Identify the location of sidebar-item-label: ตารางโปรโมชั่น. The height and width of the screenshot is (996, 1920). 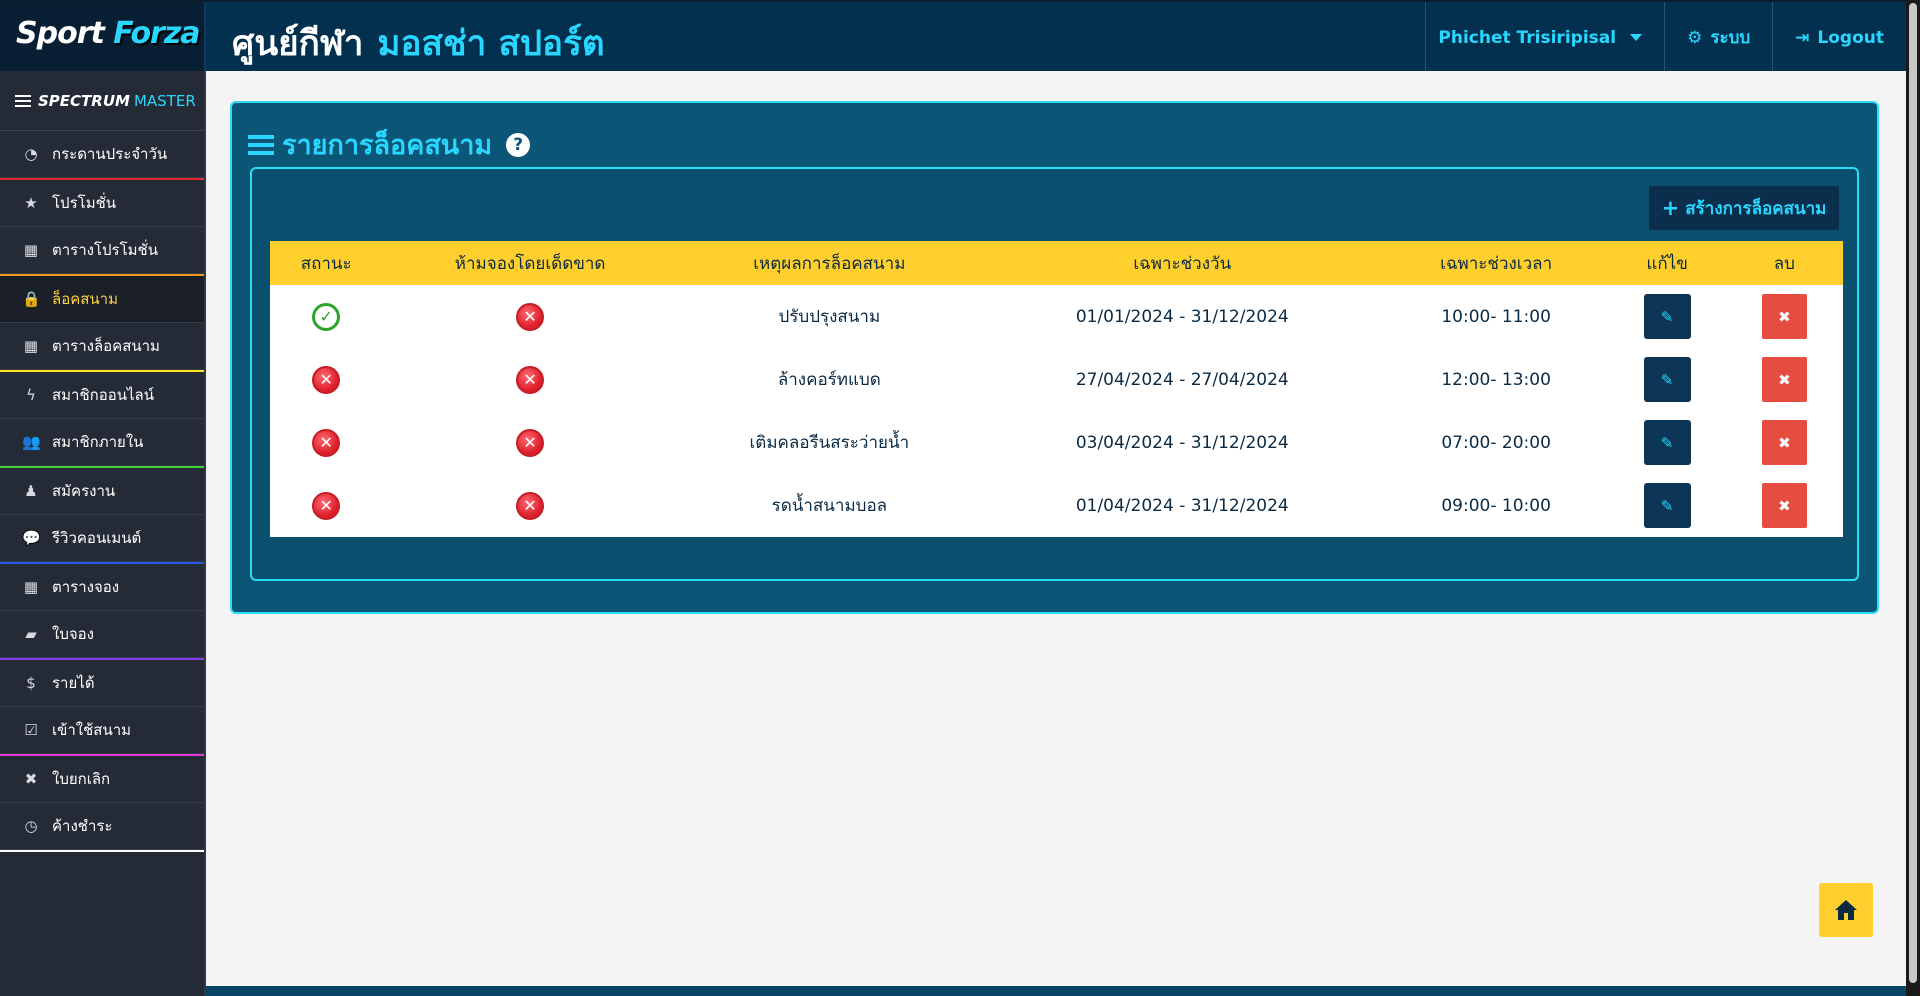
(105, 250).